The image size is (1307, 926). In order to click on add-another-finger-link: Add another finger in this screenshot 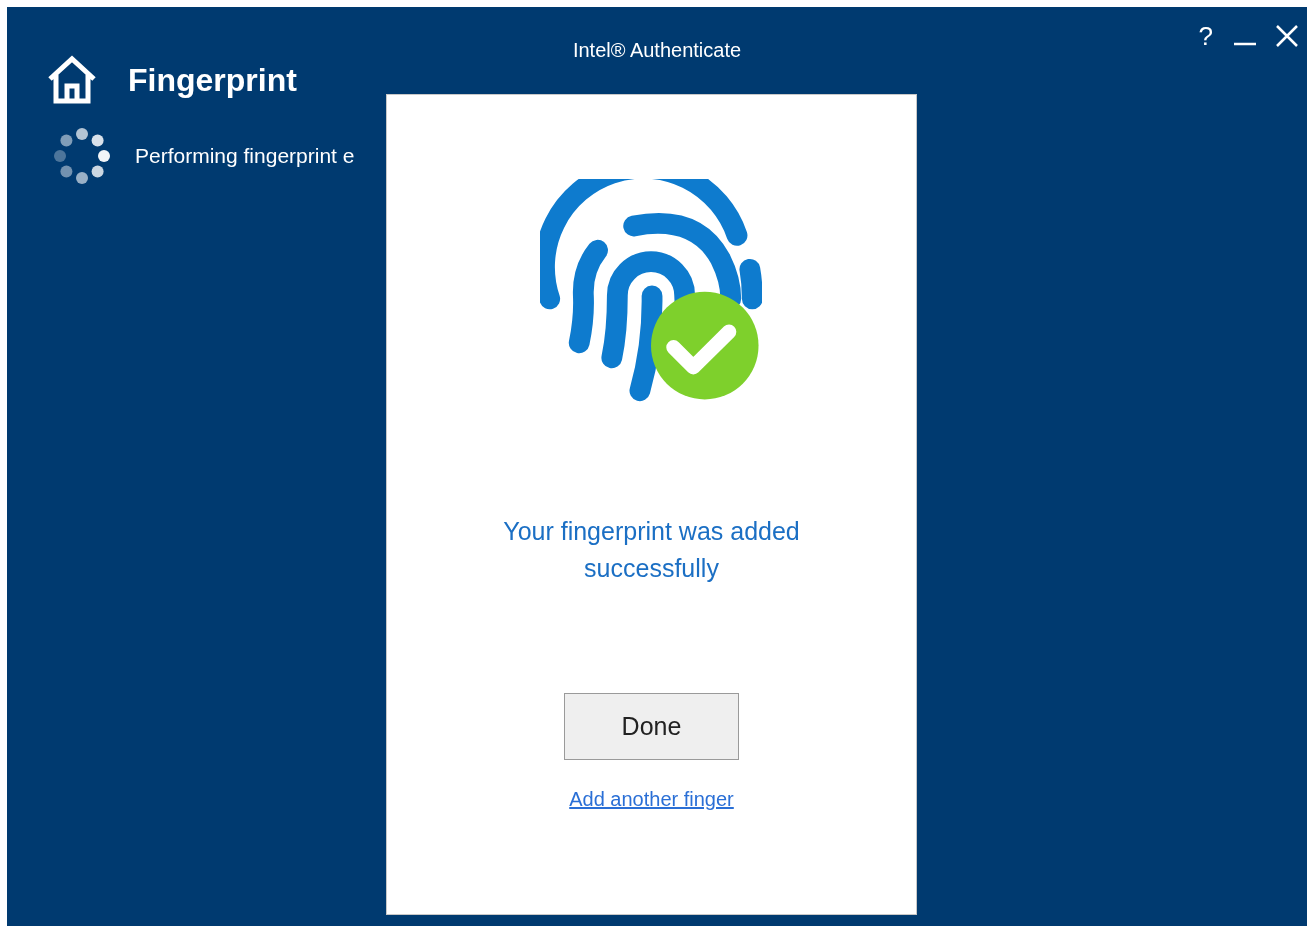, I will do `click(651, 799)`.